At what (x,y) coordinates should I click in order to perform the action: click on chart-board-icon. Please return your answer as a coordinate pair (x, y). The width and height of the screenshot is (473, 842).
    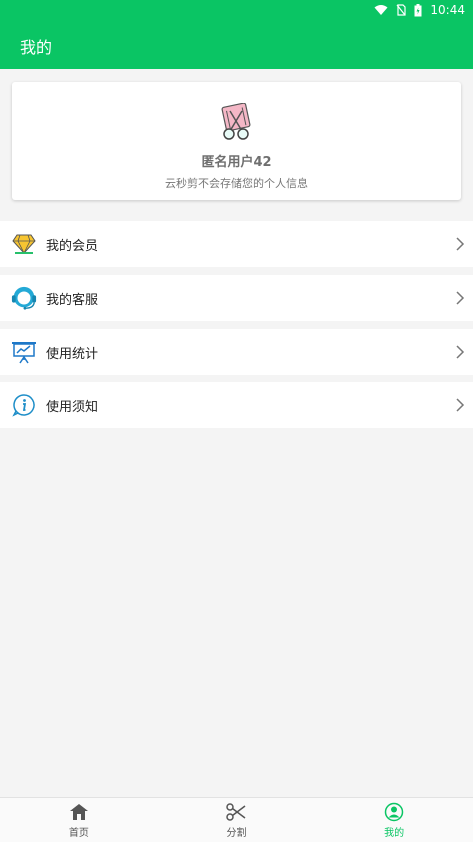
    Looking at the image, I should click on (24, 352).